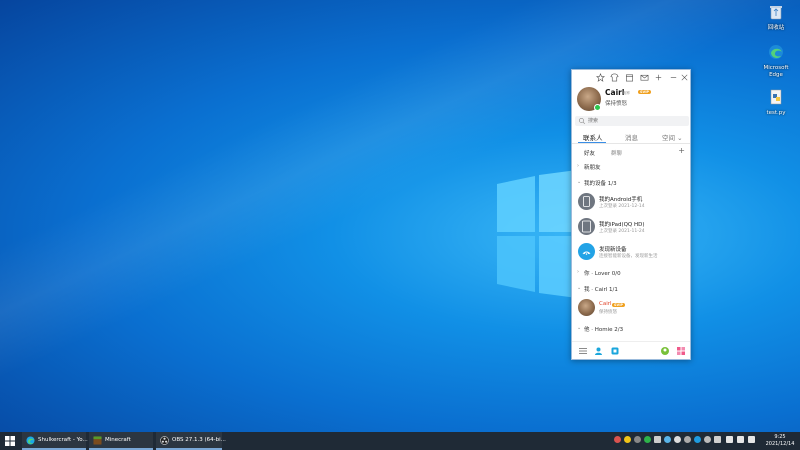 Image resolution: width=800 pixels, height=450 pixels. I want to click on mail-icon, so click(644, 77).